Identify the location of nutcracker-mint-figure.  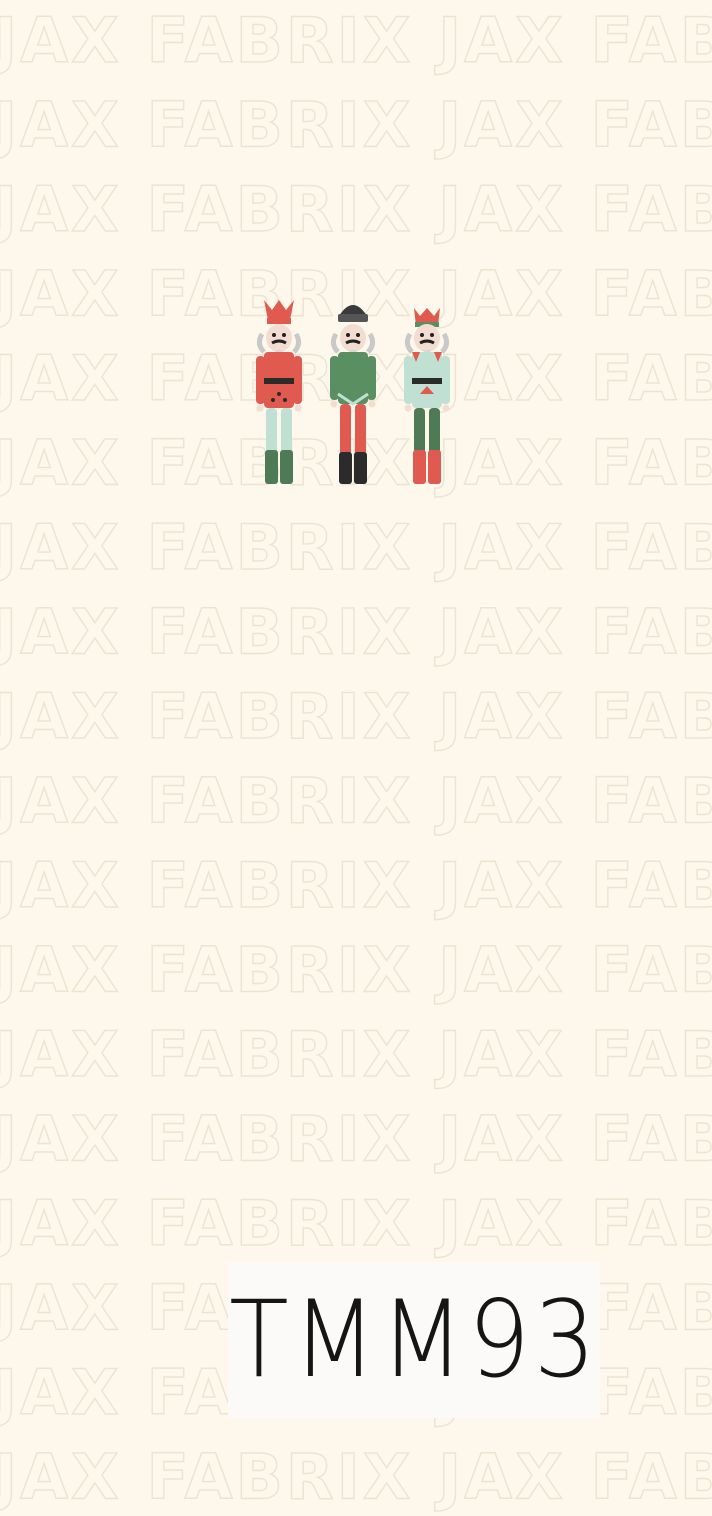
(427, 396).